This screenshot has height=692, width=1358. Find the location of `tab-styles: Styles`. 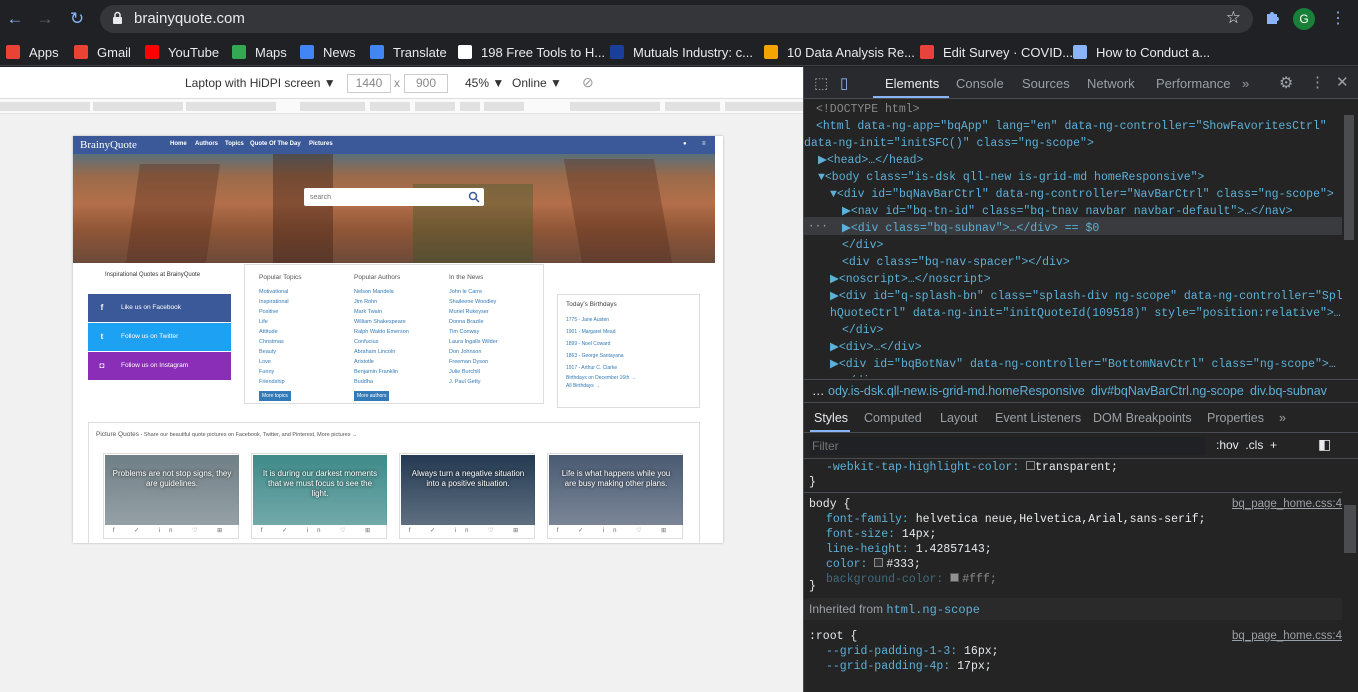

tab-styles: Styles is located at coordinates (831, 418).